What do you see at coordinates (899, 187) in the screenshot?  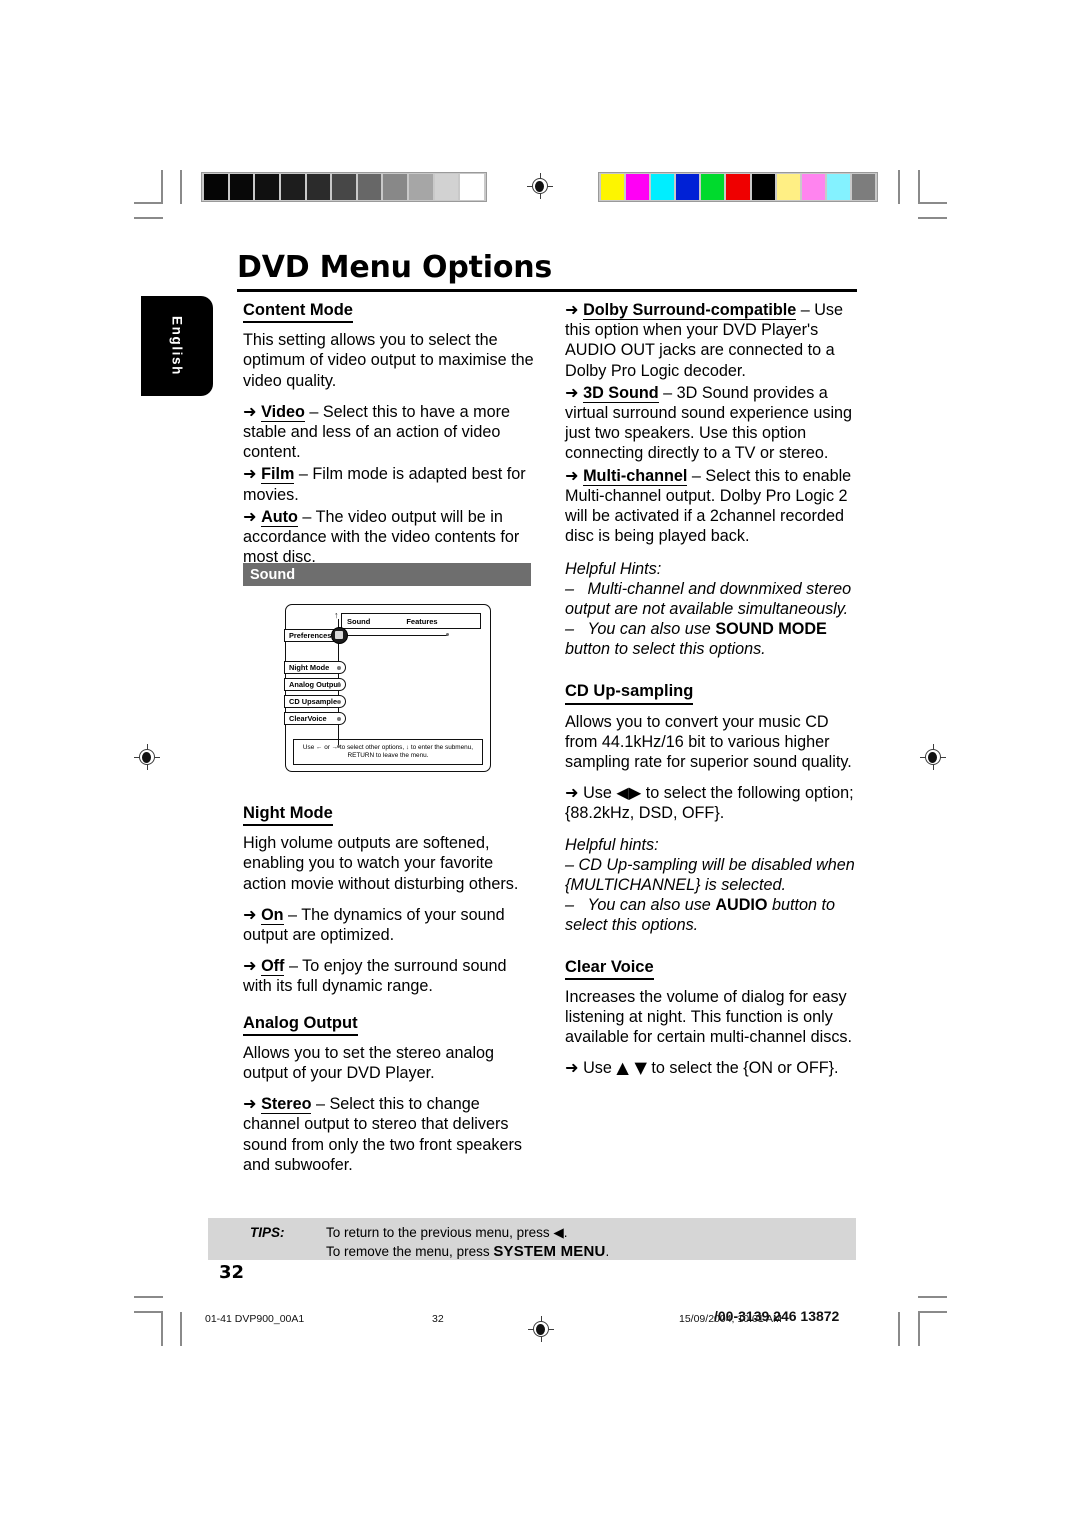 I see `crop-mark-top-right-inner` at bounding box center [899, 187].